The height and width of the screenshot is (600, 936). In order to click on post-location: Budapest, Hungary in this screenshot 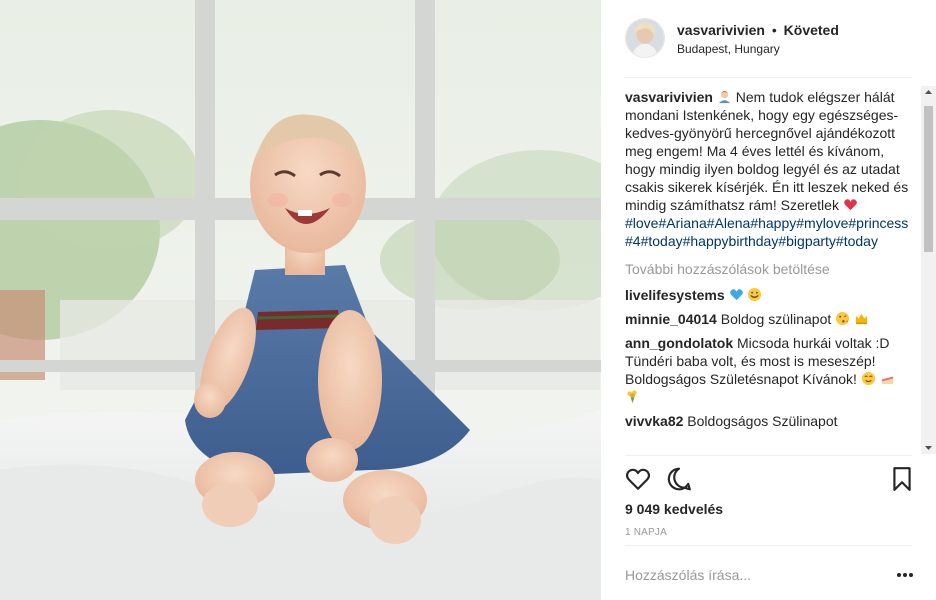, I will do `click(728, 49)`.